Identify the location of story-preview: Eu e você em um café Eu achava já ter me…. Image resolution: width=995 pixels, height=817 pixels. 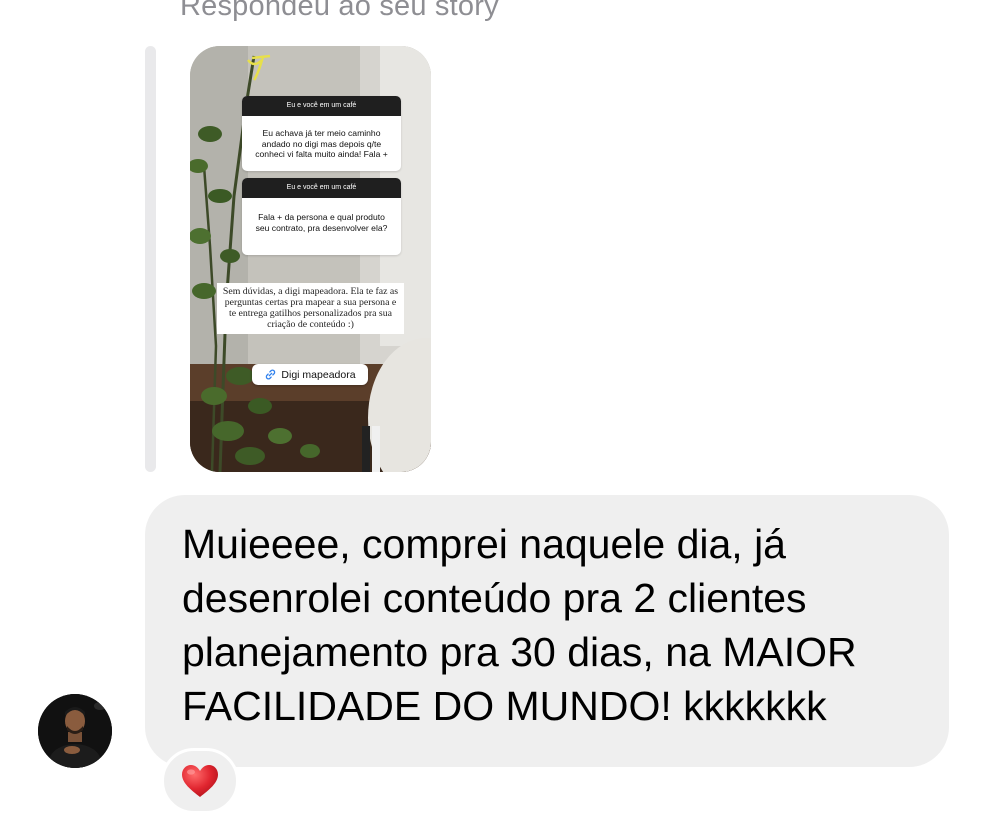
(310, 259).